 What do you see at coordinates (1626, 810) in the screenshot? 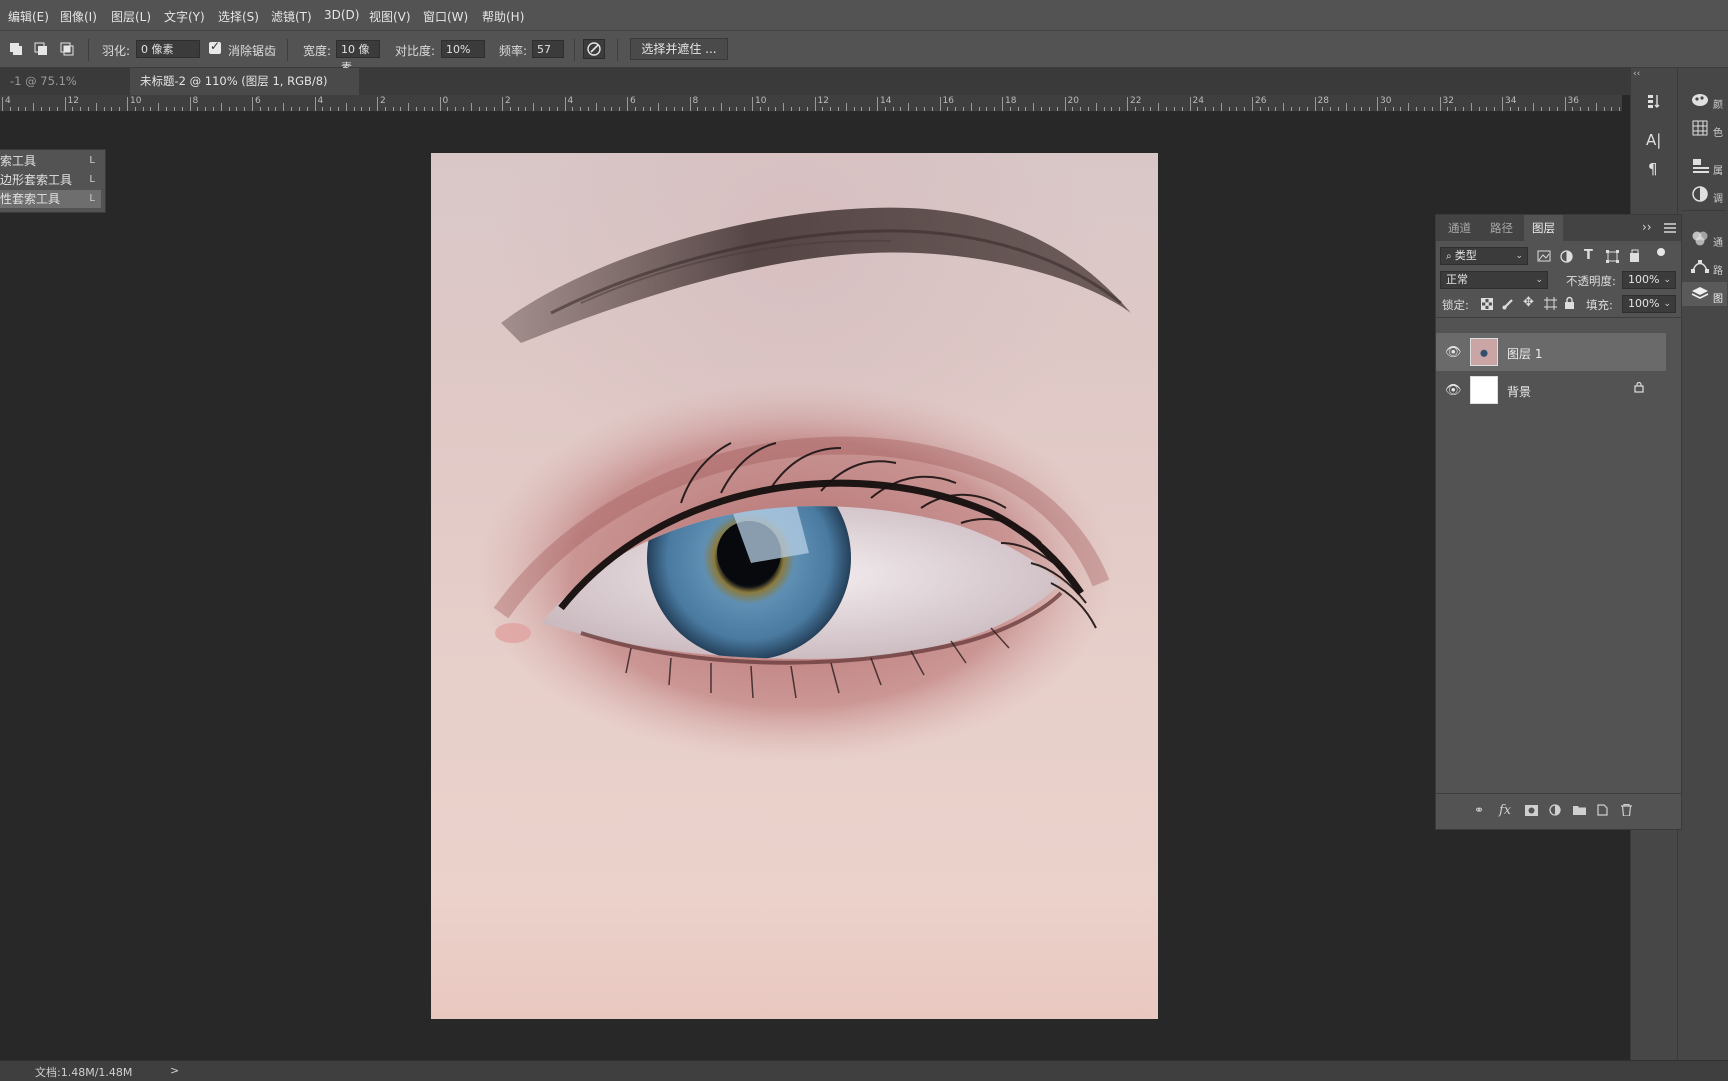
I see `trash-icon` at bounding box center [1626, 810].